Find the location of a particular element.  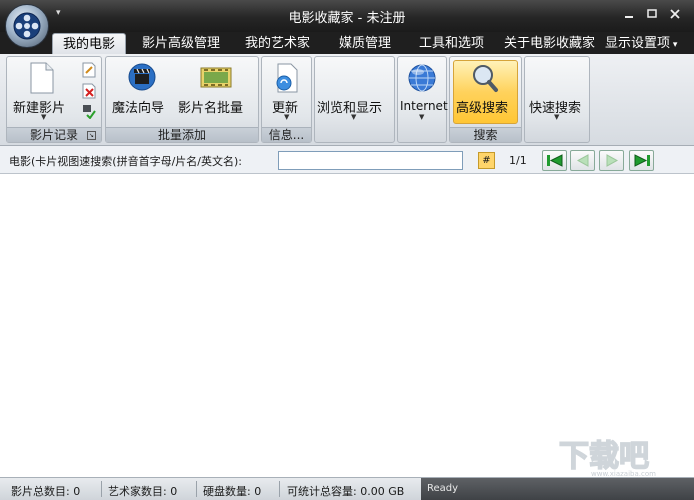

group-batch-add: 魔法向导 影片名批量 批量添加 is located at coordinates (182, 99).